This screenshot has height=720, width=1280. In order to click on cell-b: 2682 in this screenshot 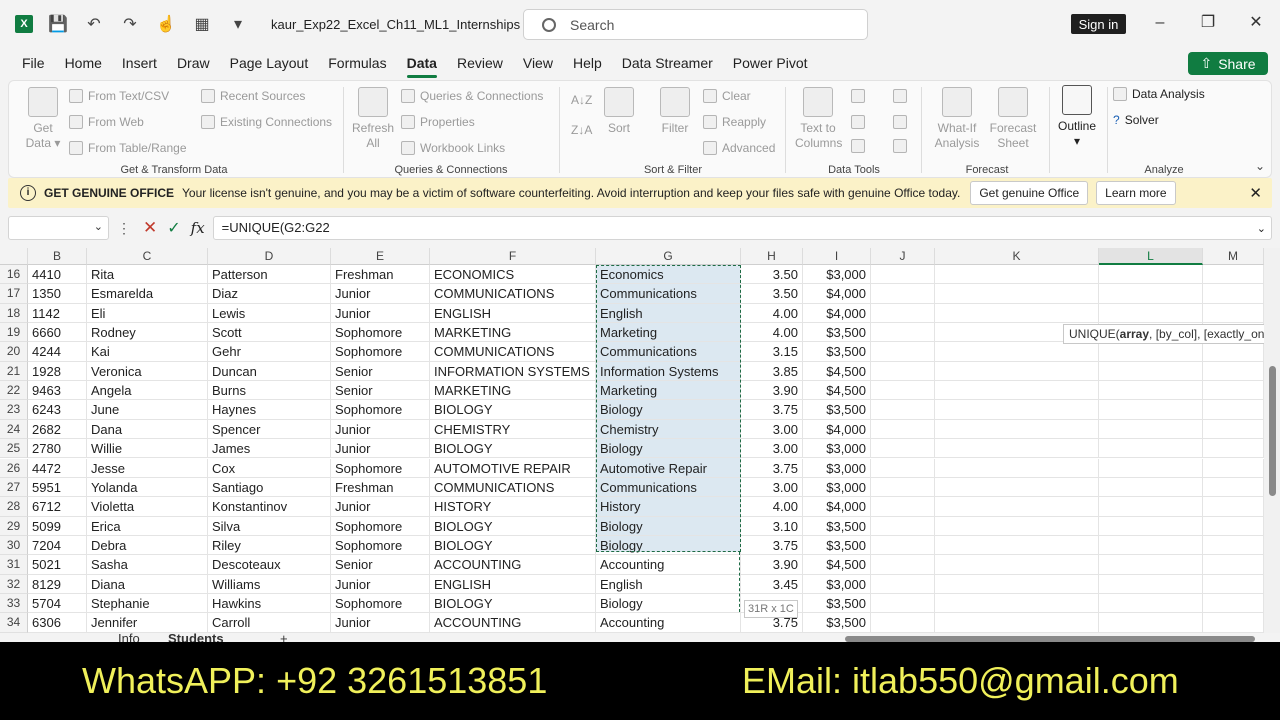, I will do `click(57, 429)`.